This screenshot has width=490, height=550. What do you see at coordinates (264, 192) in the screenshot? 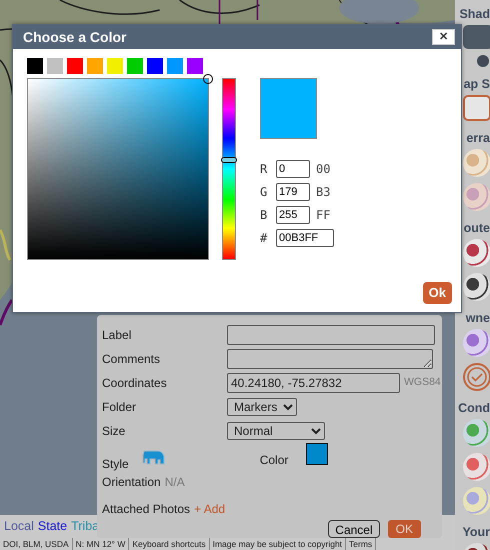
I see `channel-label: G` at bounding box center [264, 192].